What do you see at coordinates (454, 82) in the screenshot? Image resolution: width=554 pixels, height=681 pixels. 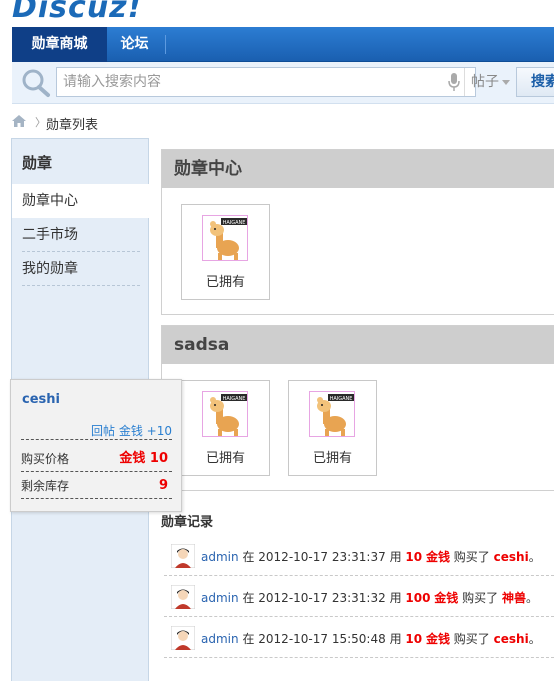 I see `microphone-icon` at bounding box center [454, 82].